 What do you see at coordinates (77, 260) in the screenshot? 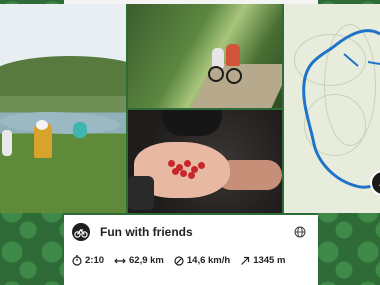
I see `stopwatch-icon` at bounding box center [77, 260].